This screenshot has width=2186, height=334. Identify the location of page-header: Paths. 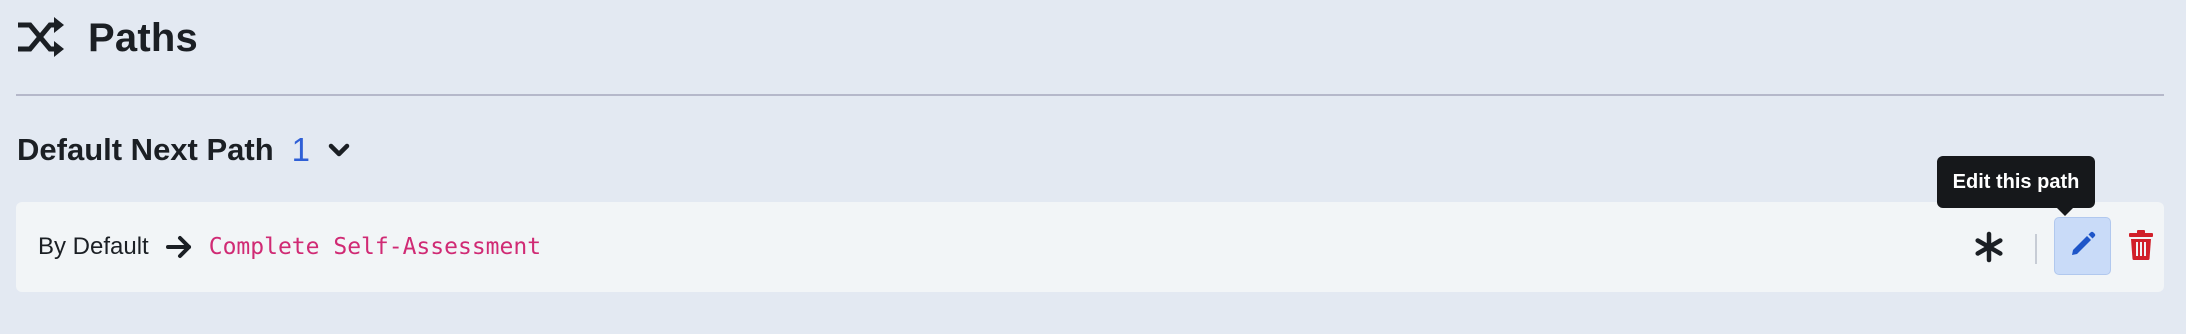
(108, 38).